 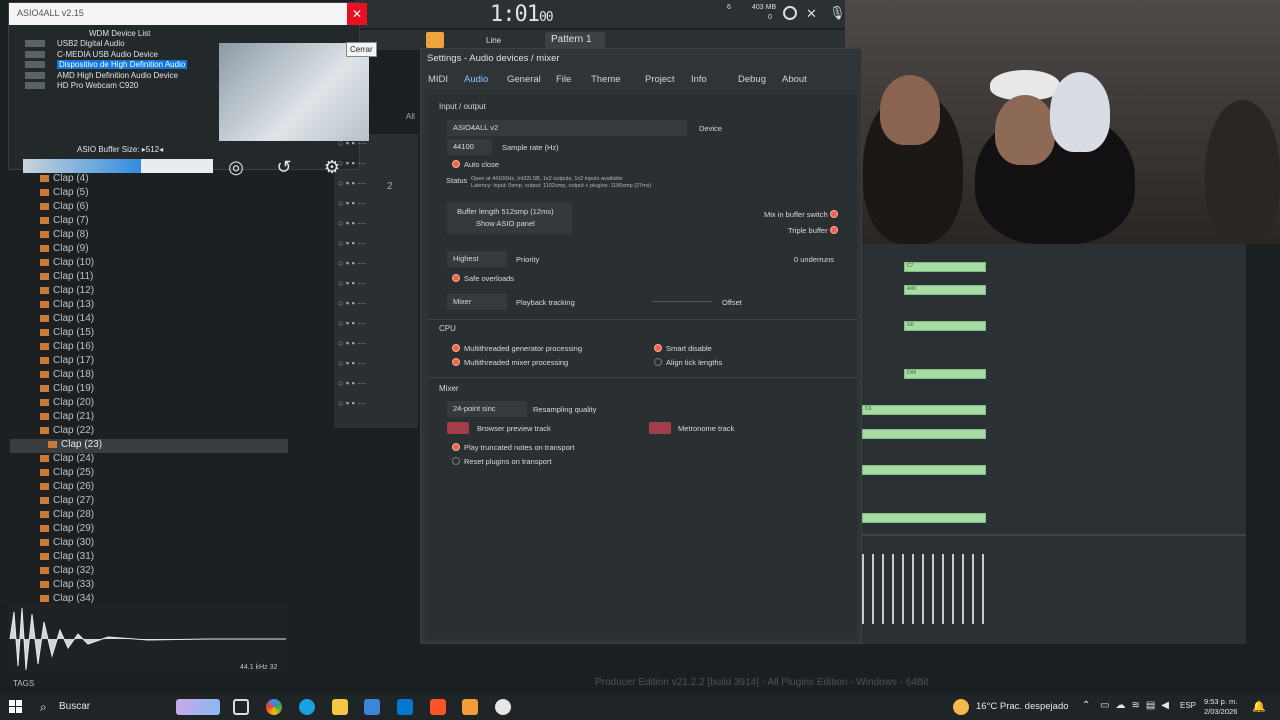 I want to click on browser-item: Clap (5), so click(x=64, y=194).